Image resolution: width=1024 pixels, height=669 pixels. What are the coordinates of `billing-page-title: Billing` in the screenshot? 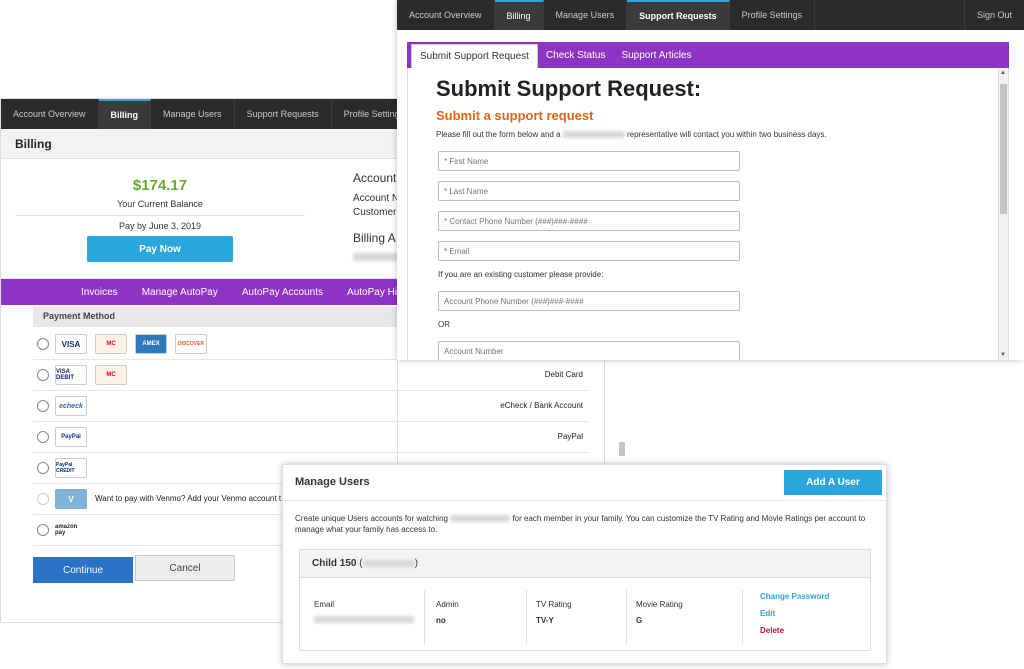 It's located at (199, 144).